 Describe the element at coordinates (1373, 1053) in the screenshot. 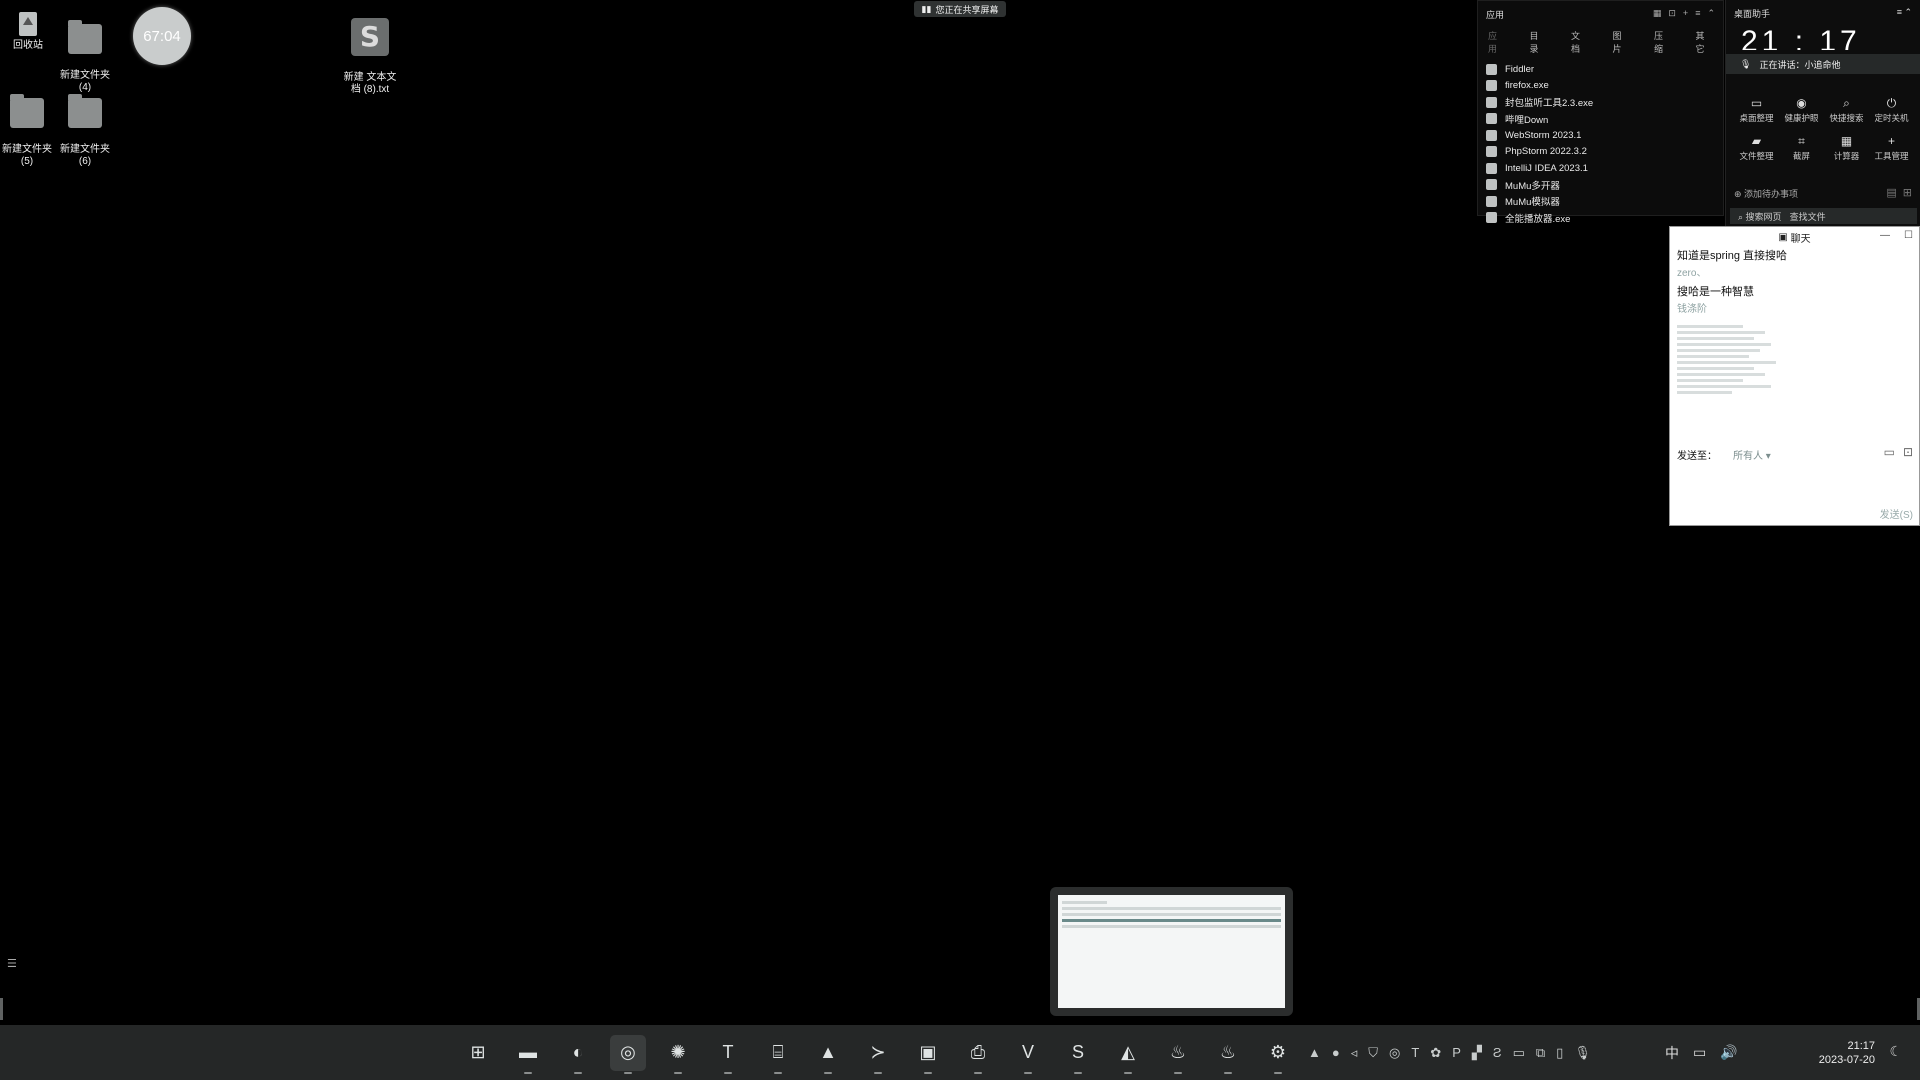

I see `shield-icon: ⛉` at that location.